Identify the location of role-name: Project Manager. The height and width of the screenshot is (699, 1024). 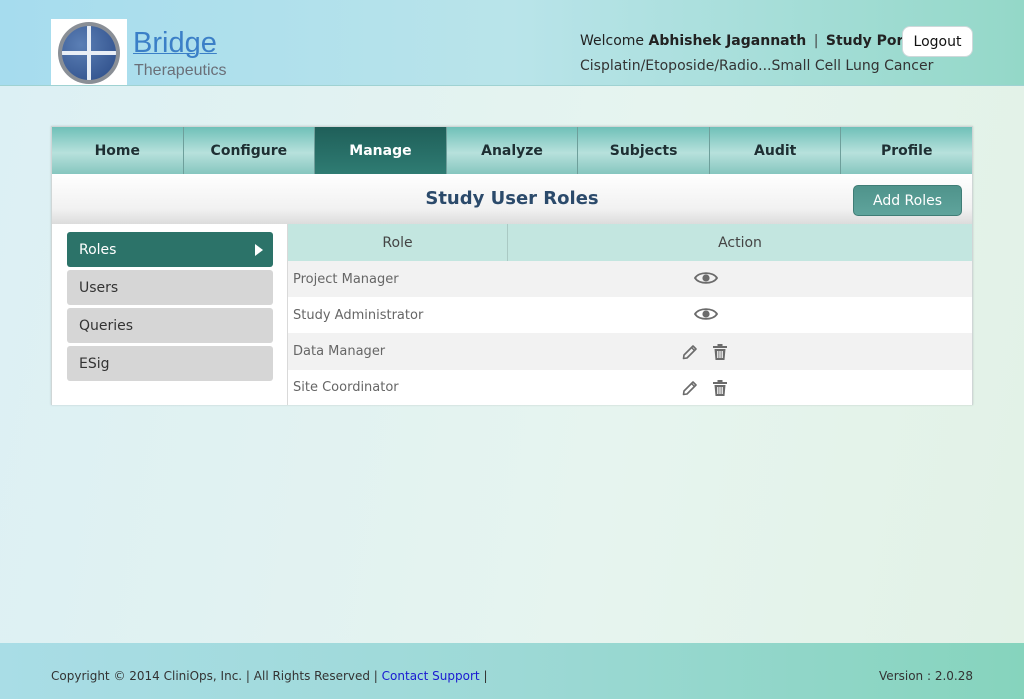
(346, 279).